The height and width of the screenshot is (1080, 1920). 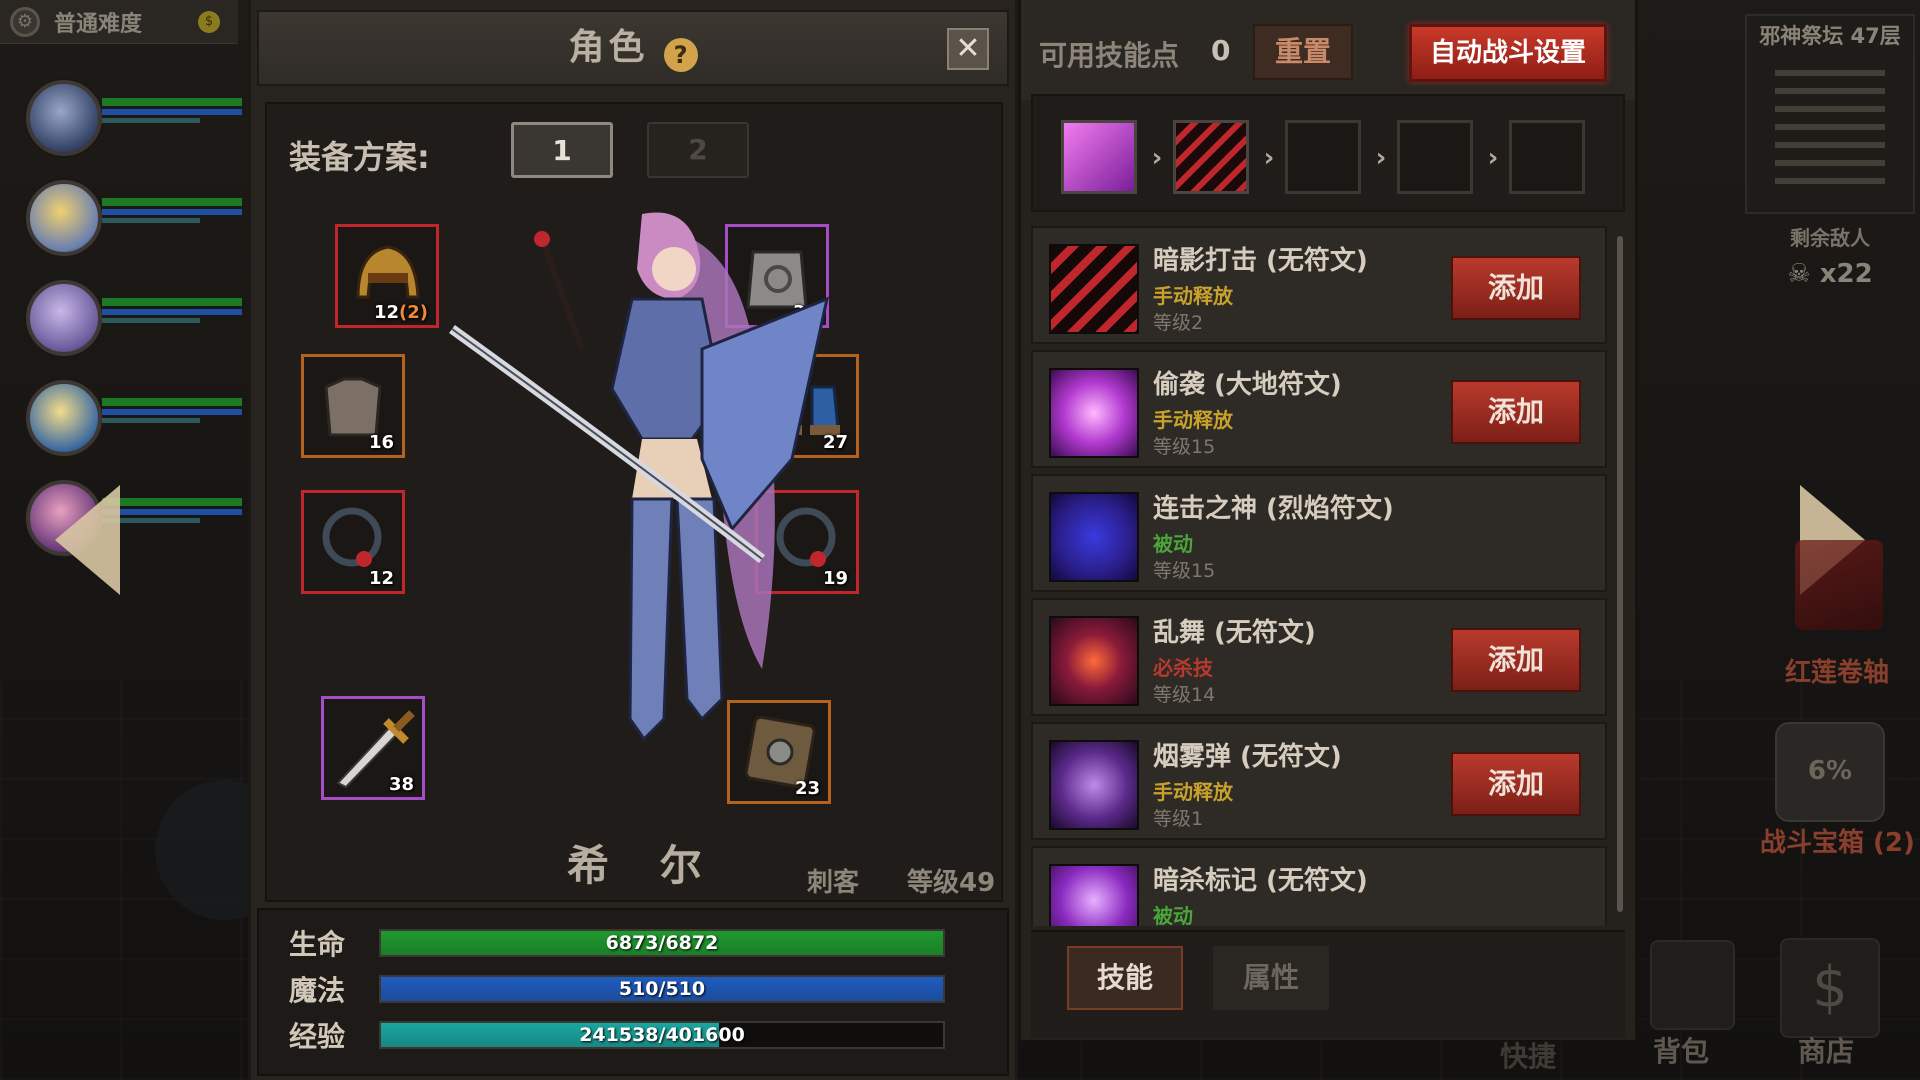 What do you see at coordinates (1830, 36) in the screenshot?
I see `dungeon-floor-label: 邪神祭坛 47层` at bounding box center [1830, 36].